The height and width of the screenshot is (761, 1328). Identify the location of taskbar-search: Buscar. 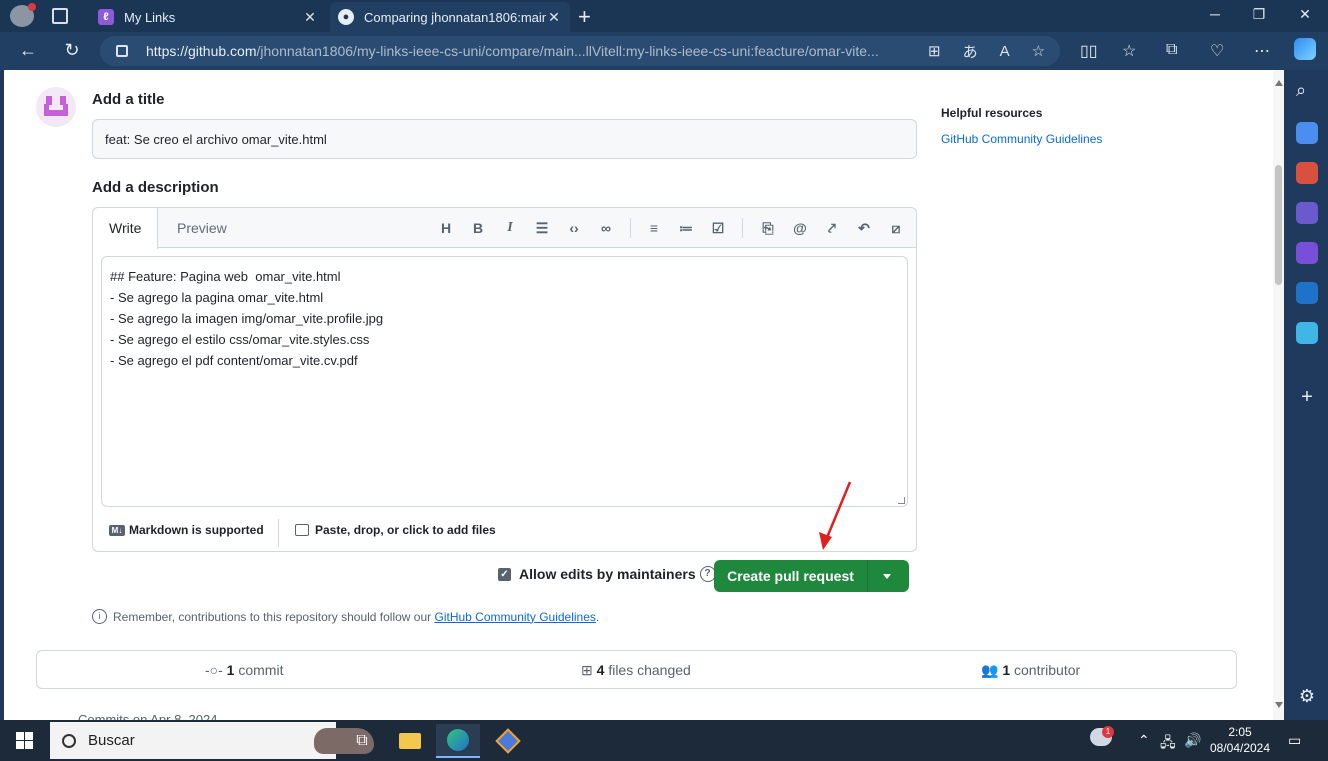
(212, 740).